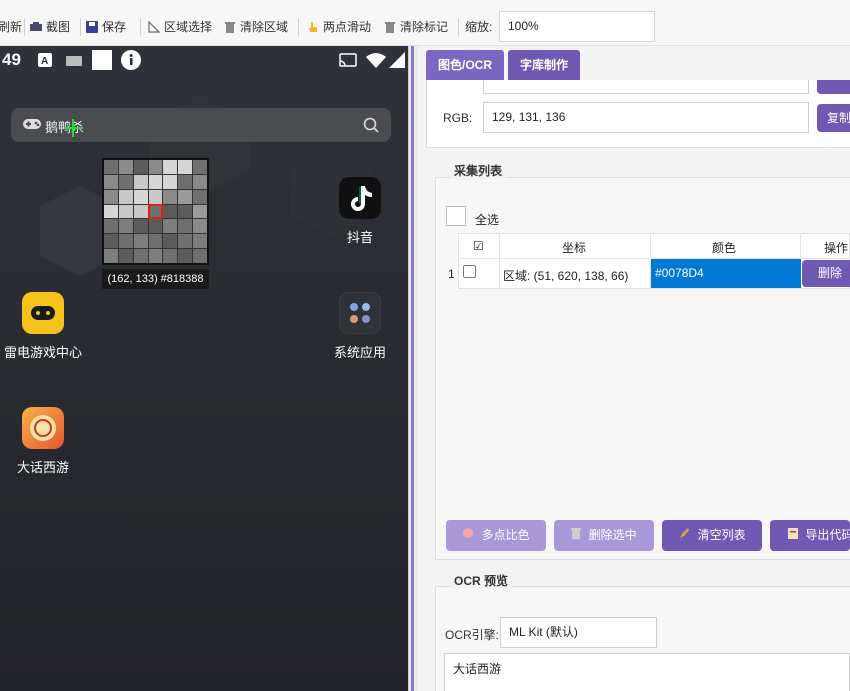 The image size is (850, 691). Describe the element at coordinates (833, 118) in the screenshot. I see `copy-button: 复制` at that location.